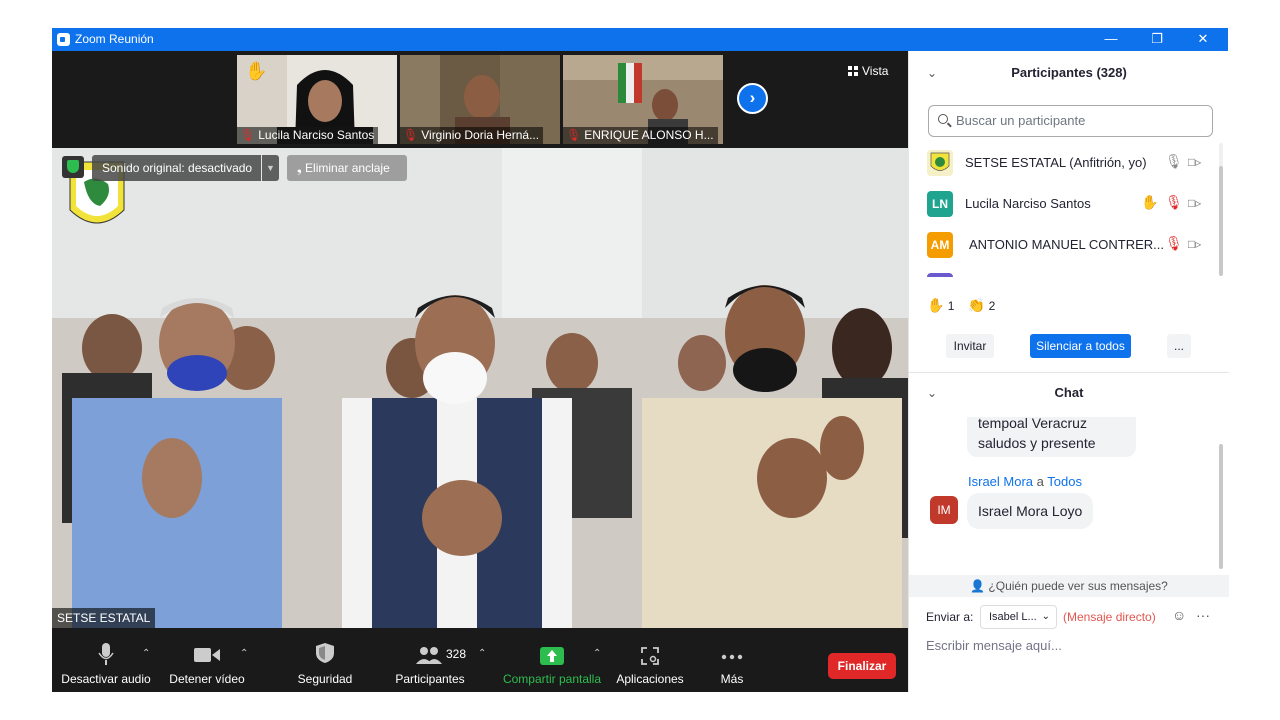 The image size is (1280, 720). Describe the element at coordinates (1069, 73) in the screenshot. I see `participants-header: ⌄ Participantes (328)` at that location.